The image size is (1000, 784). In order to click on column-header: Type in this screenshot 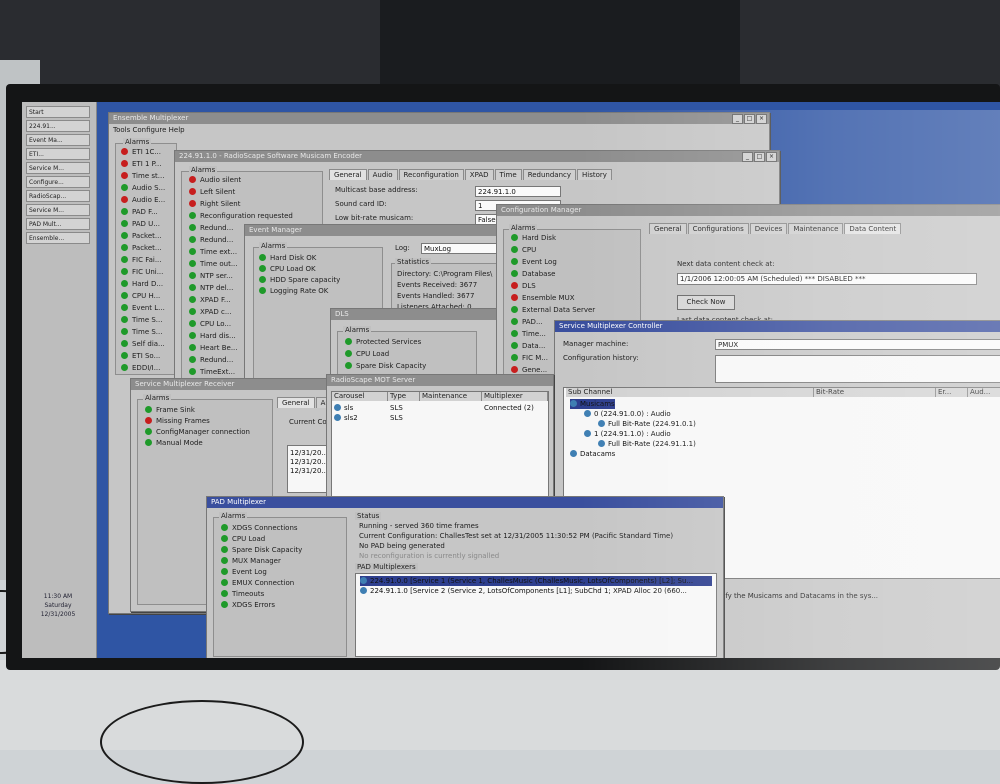, I will do `click(404, 396)`.